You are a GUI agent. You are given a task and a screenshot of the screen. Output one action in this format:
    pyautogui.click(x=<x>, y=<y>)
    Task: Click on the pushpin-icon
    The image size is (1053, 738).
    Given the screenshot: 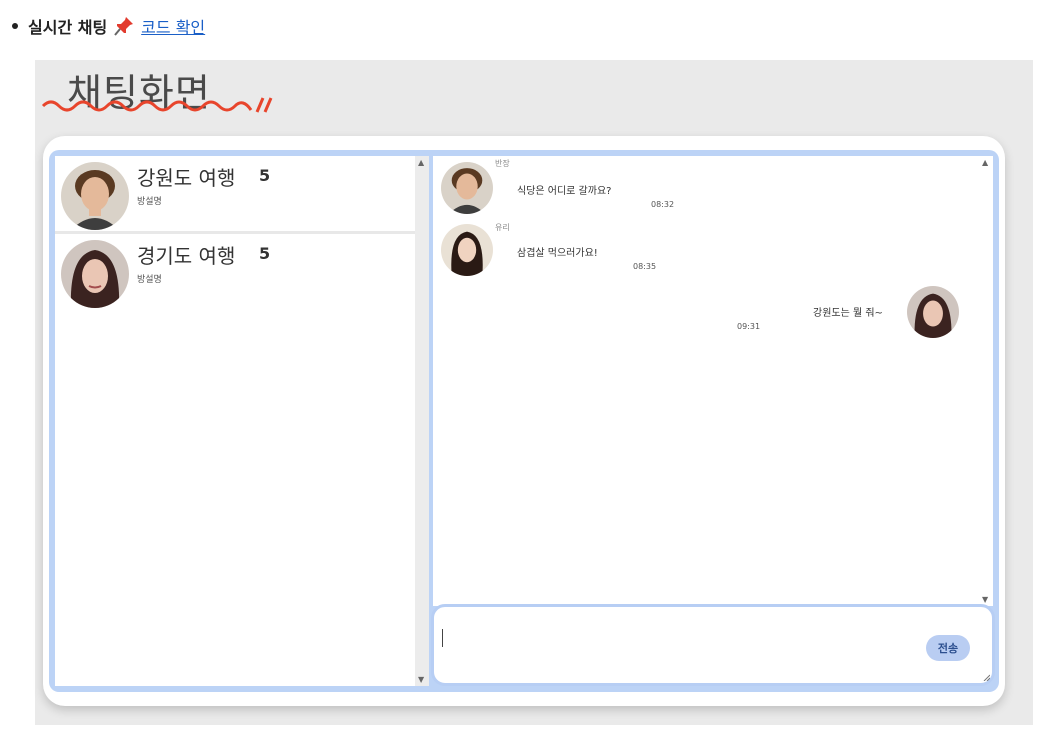 What is the action you would take?
    pyautogui.click(x=124, y=26)
    